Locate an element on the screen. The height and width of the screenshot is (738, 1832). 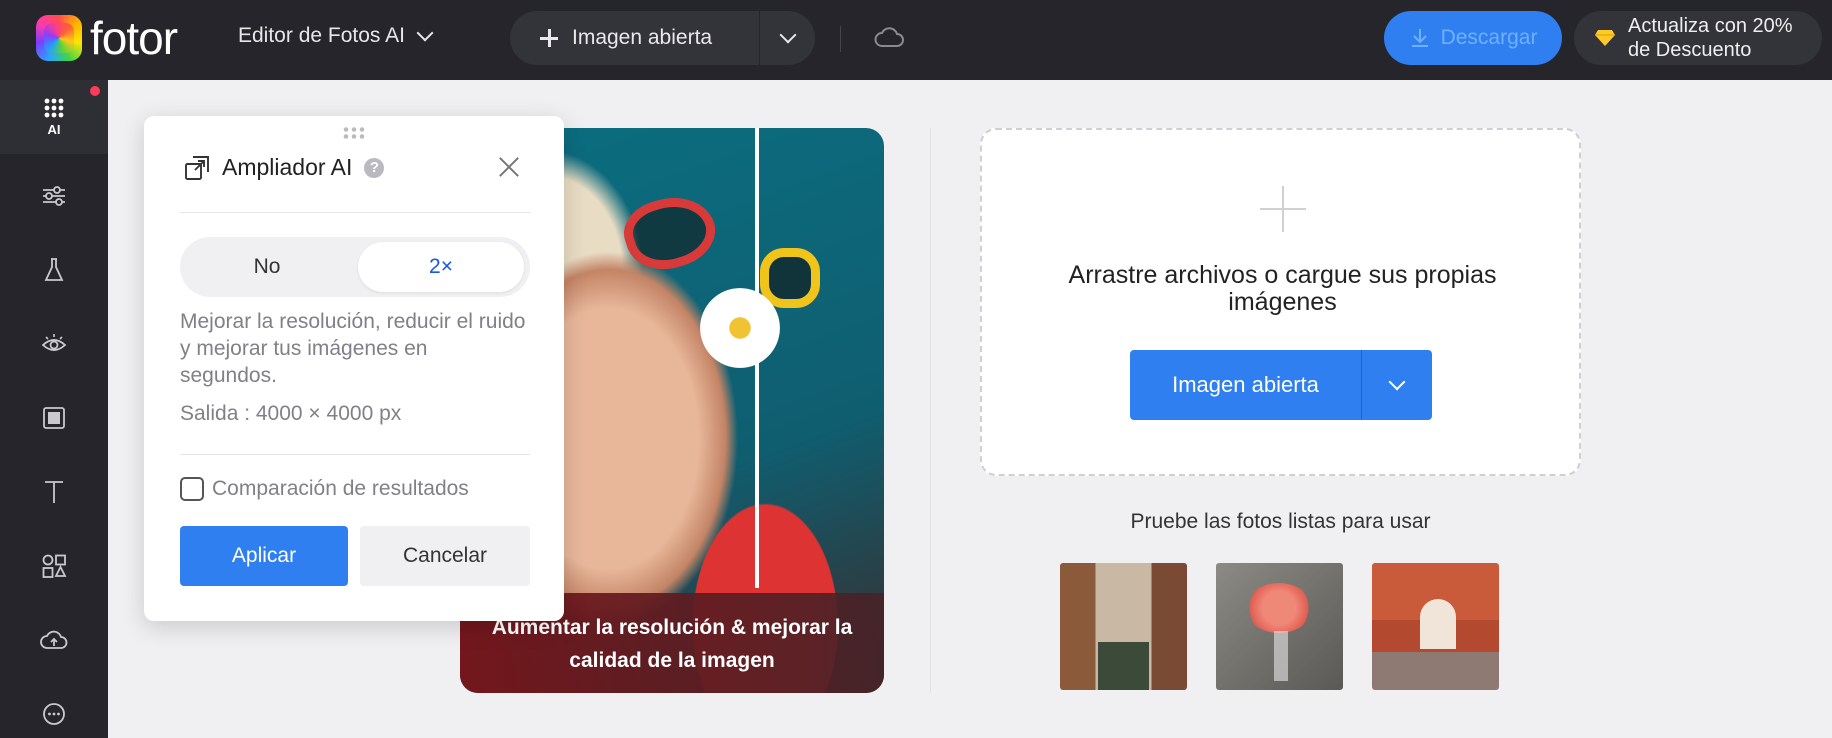
upgrade-button: Actualiza con 20% de Descuento is located at coordinates (1698, 38).